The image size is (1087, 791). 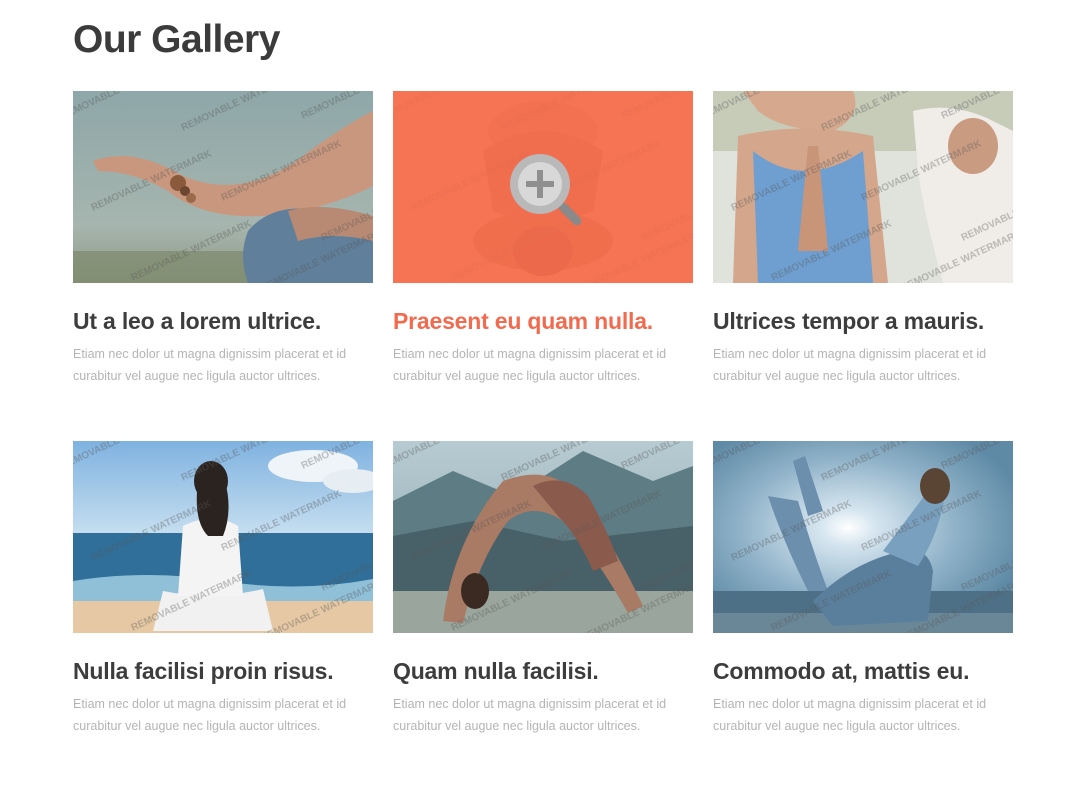 I want to click on magnifier-plus-icon, so click(x=543, y=187).